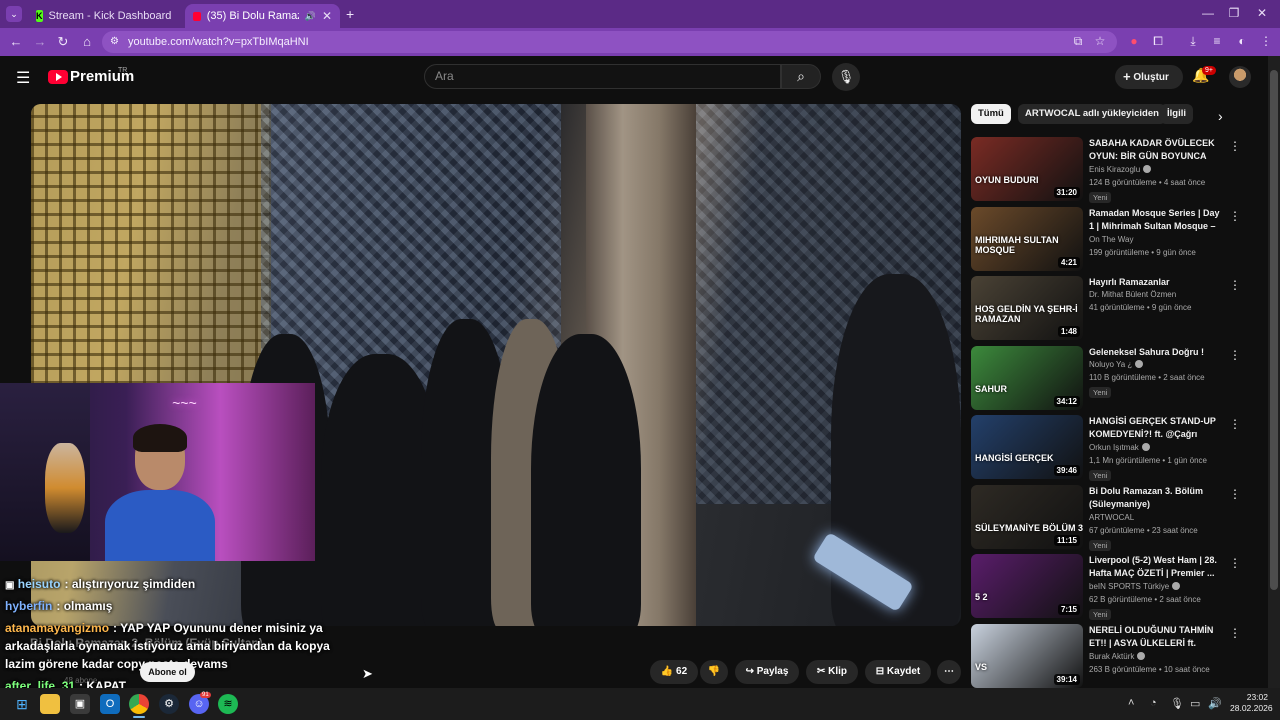 This screenshot has height=720, width=1280. I want to click on chip-from-uploader: ARTWOCAL adlı yükleyiciden, so click(1092, 114).